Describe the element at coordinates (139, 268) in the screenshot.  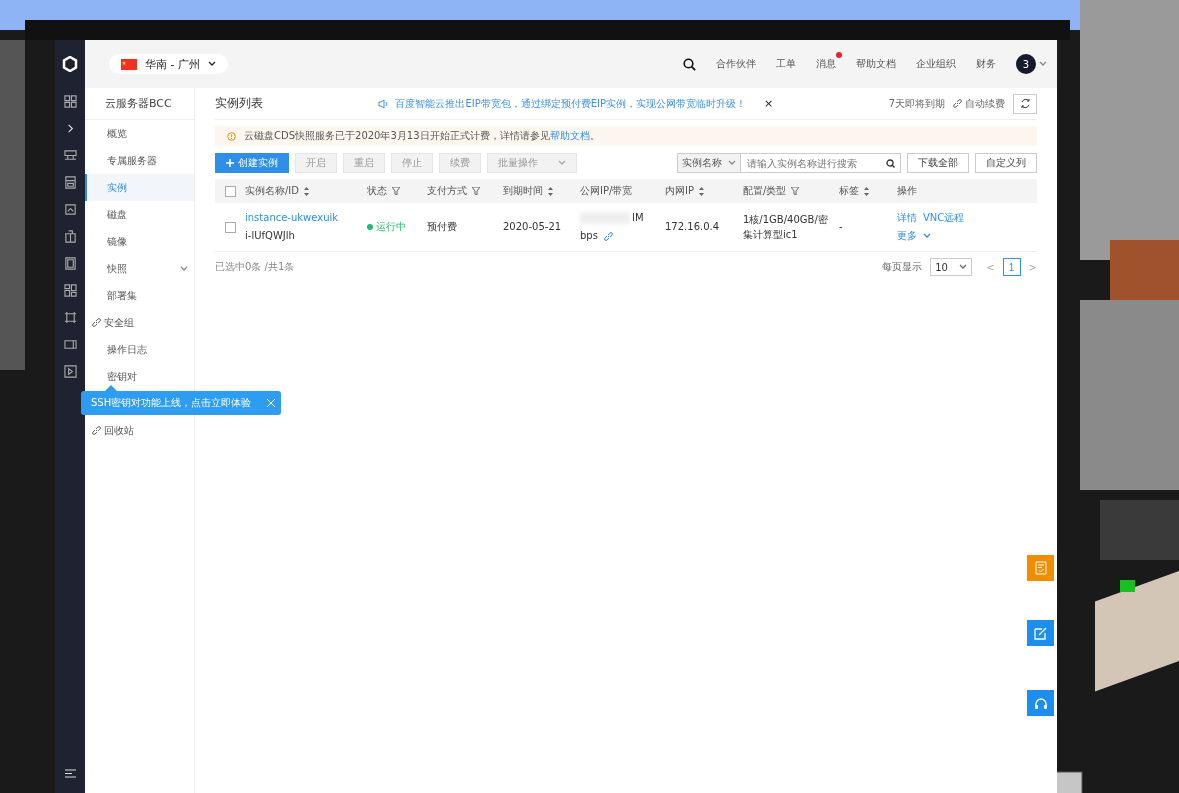
I see `sidebar-item: 快照` at that location.